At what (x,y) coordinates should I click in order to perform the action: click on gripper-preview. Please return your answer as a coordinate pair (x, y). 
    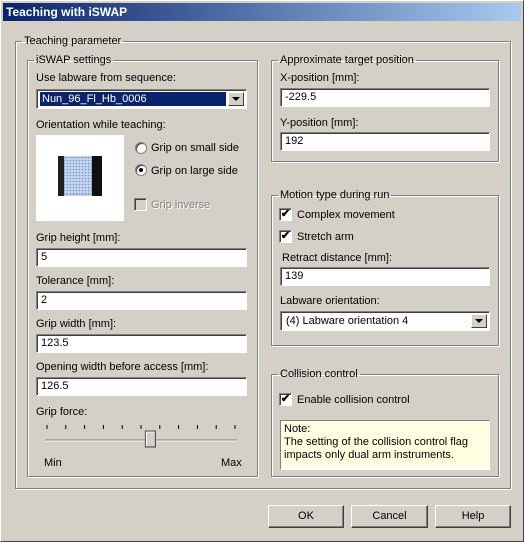
    Looking at the image, I should click on (80, 178).